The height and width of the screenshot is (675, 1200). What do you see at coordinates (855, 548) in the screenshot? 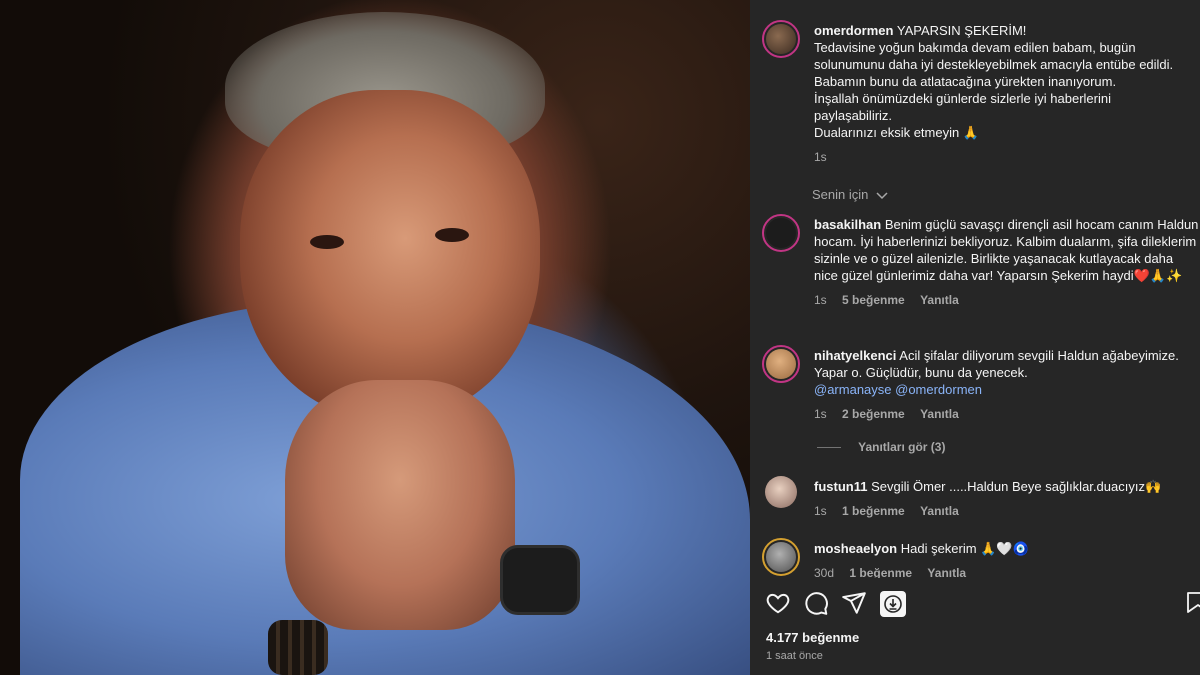
I see `comment-username: mosheaelyon` at bounding box center [855, 548].